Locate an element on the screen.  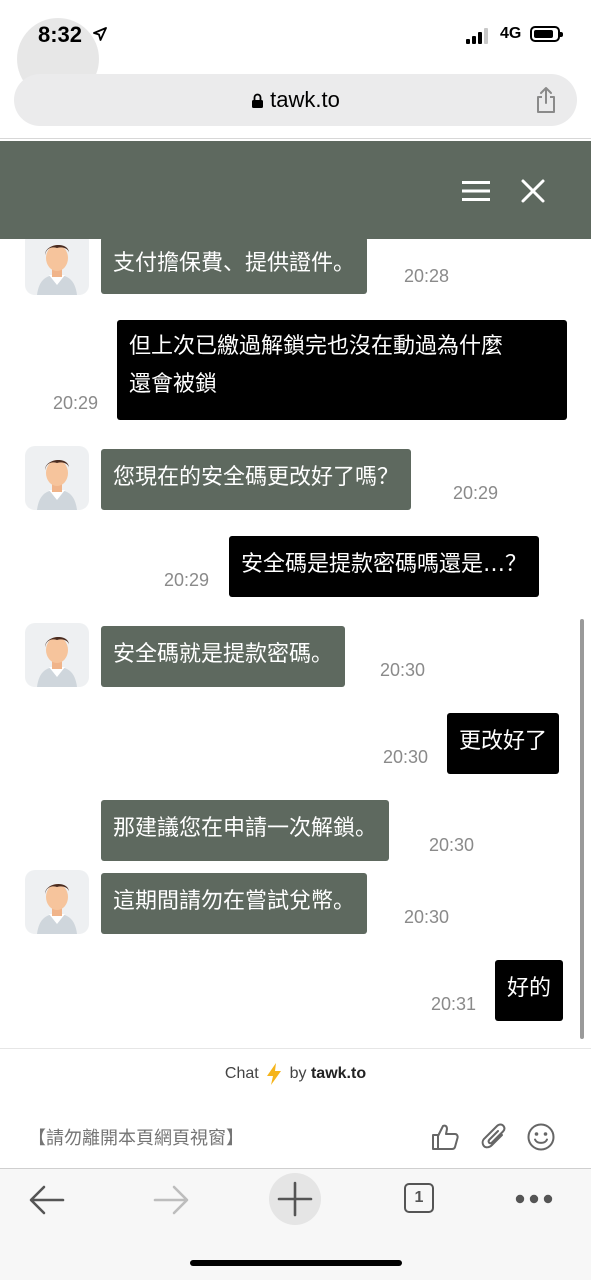
paperclip-icon is located at coordinates (494, 1137).